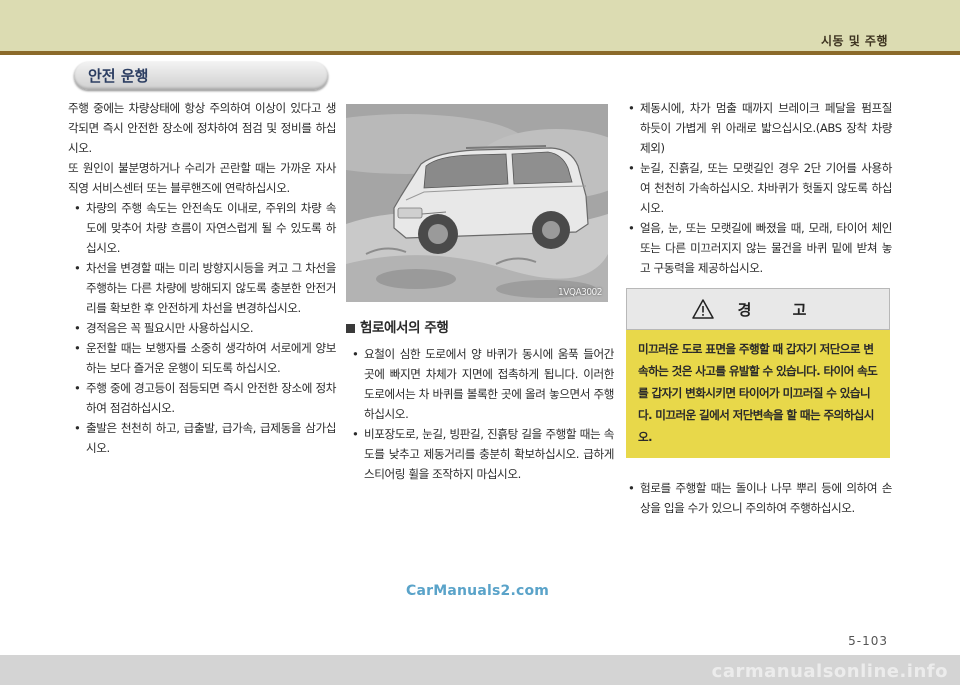  Describe the element at coordinates (702, 309) in the screenshot. I see `warning-triangle-icon` at that location.